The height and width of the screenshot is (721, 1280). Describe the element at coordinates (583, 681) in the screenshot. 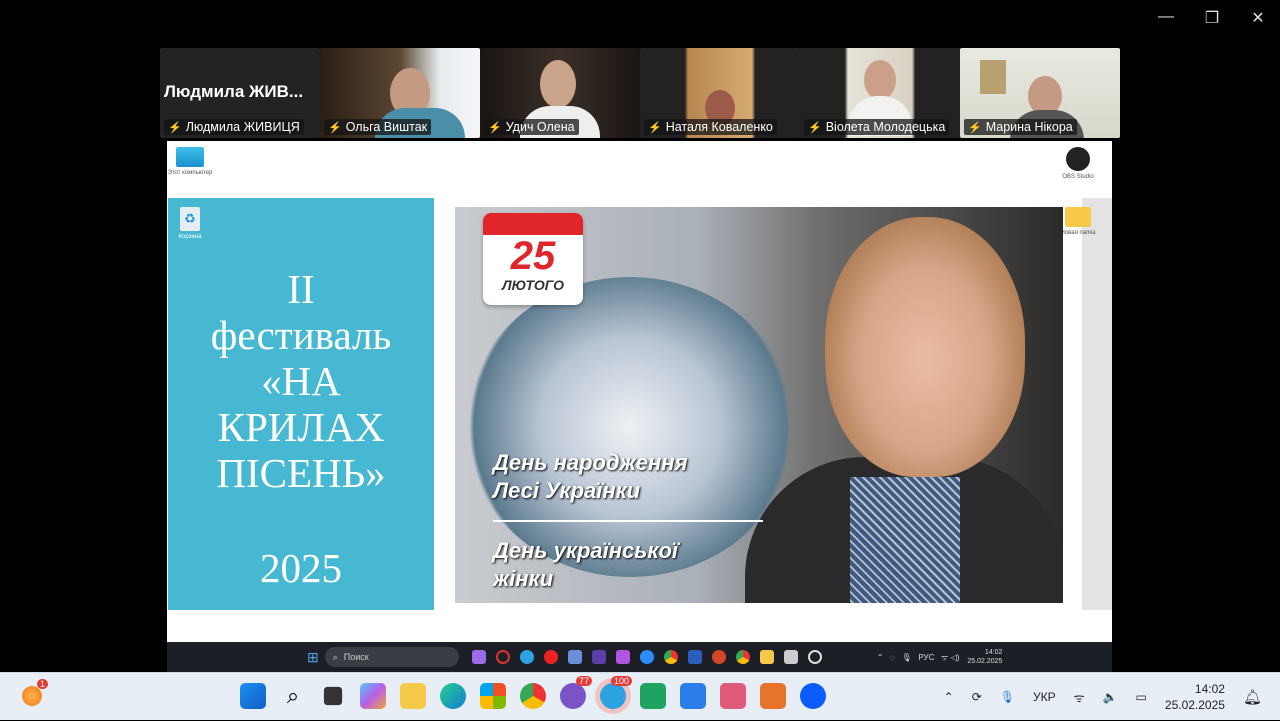

I see `viber-badge: 77` at that location.